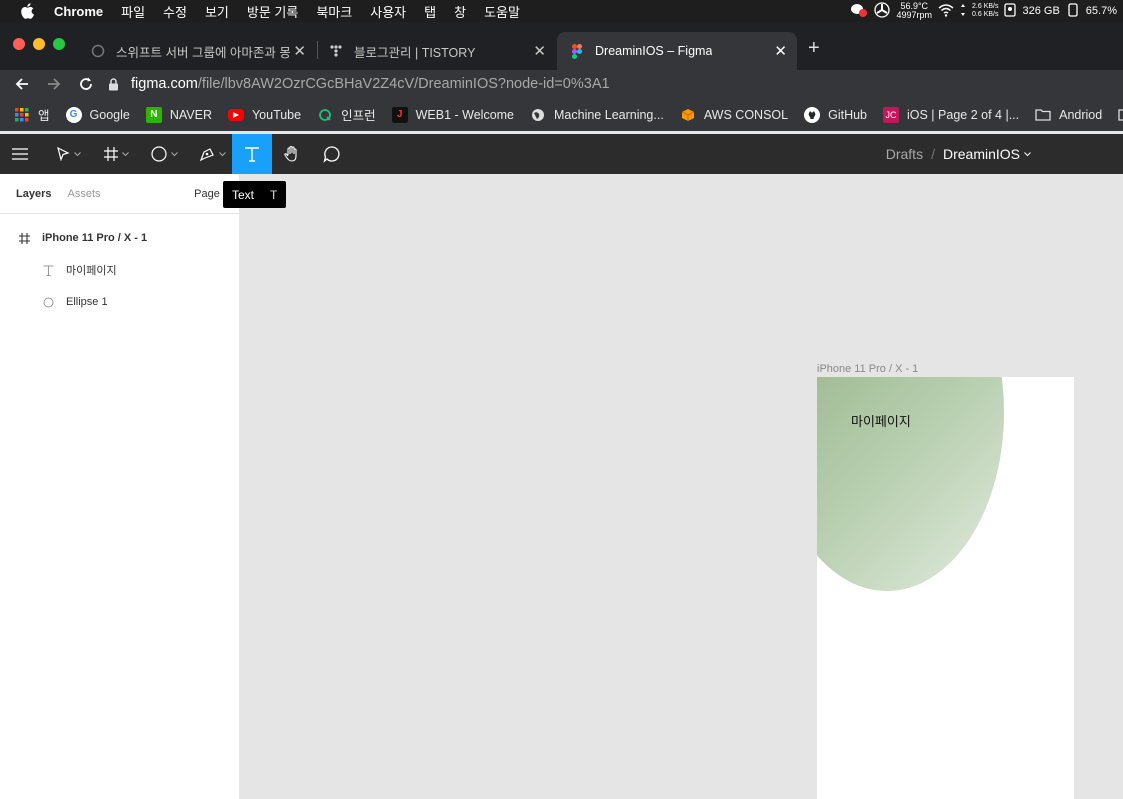 The width and height of the screenshot is (1123, 799). What do you see at coordinates (332, 154) in the screenshot?
I see `comment-tool-icon` at bounding box center [332, 154].